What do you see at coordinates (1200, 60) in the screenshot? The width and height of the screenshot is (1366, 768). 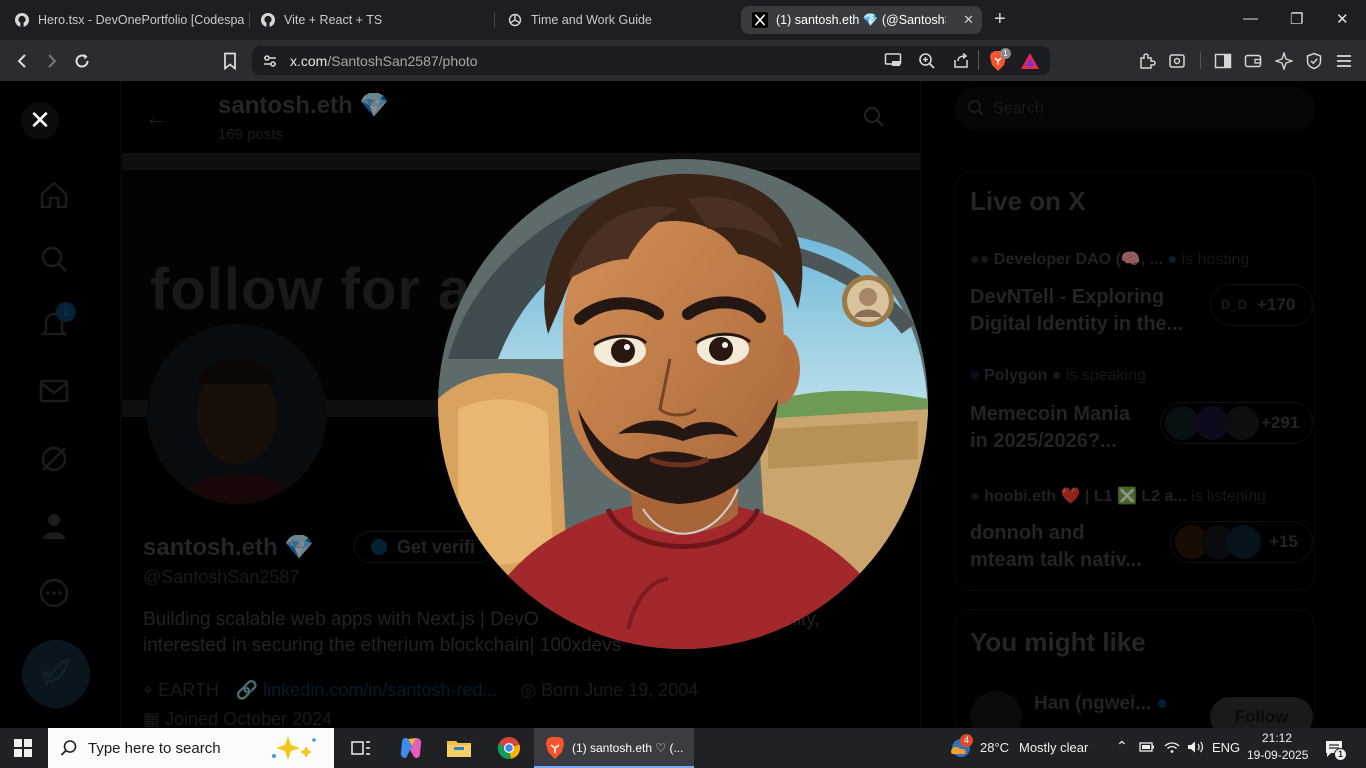 I see `toolbar-divider` at bounding box center [1200, 60].